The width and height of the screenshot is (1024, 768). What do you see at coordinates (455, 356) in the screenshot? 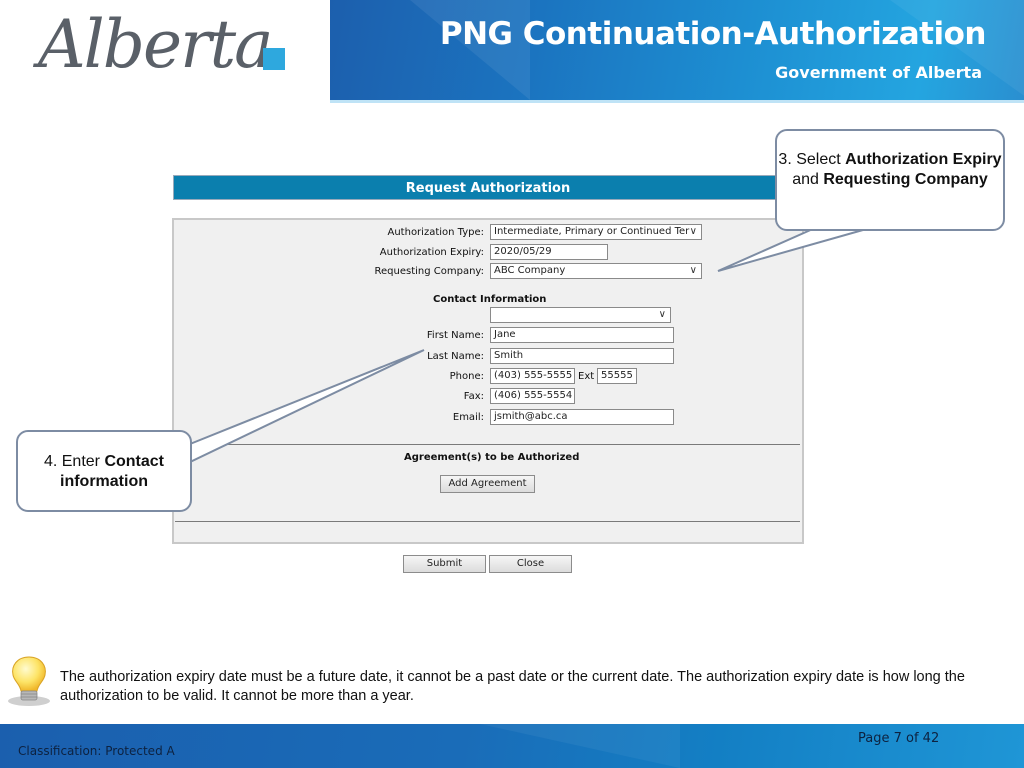
I see `last-name-label: Last Name:` at bounding box center [455, 356].